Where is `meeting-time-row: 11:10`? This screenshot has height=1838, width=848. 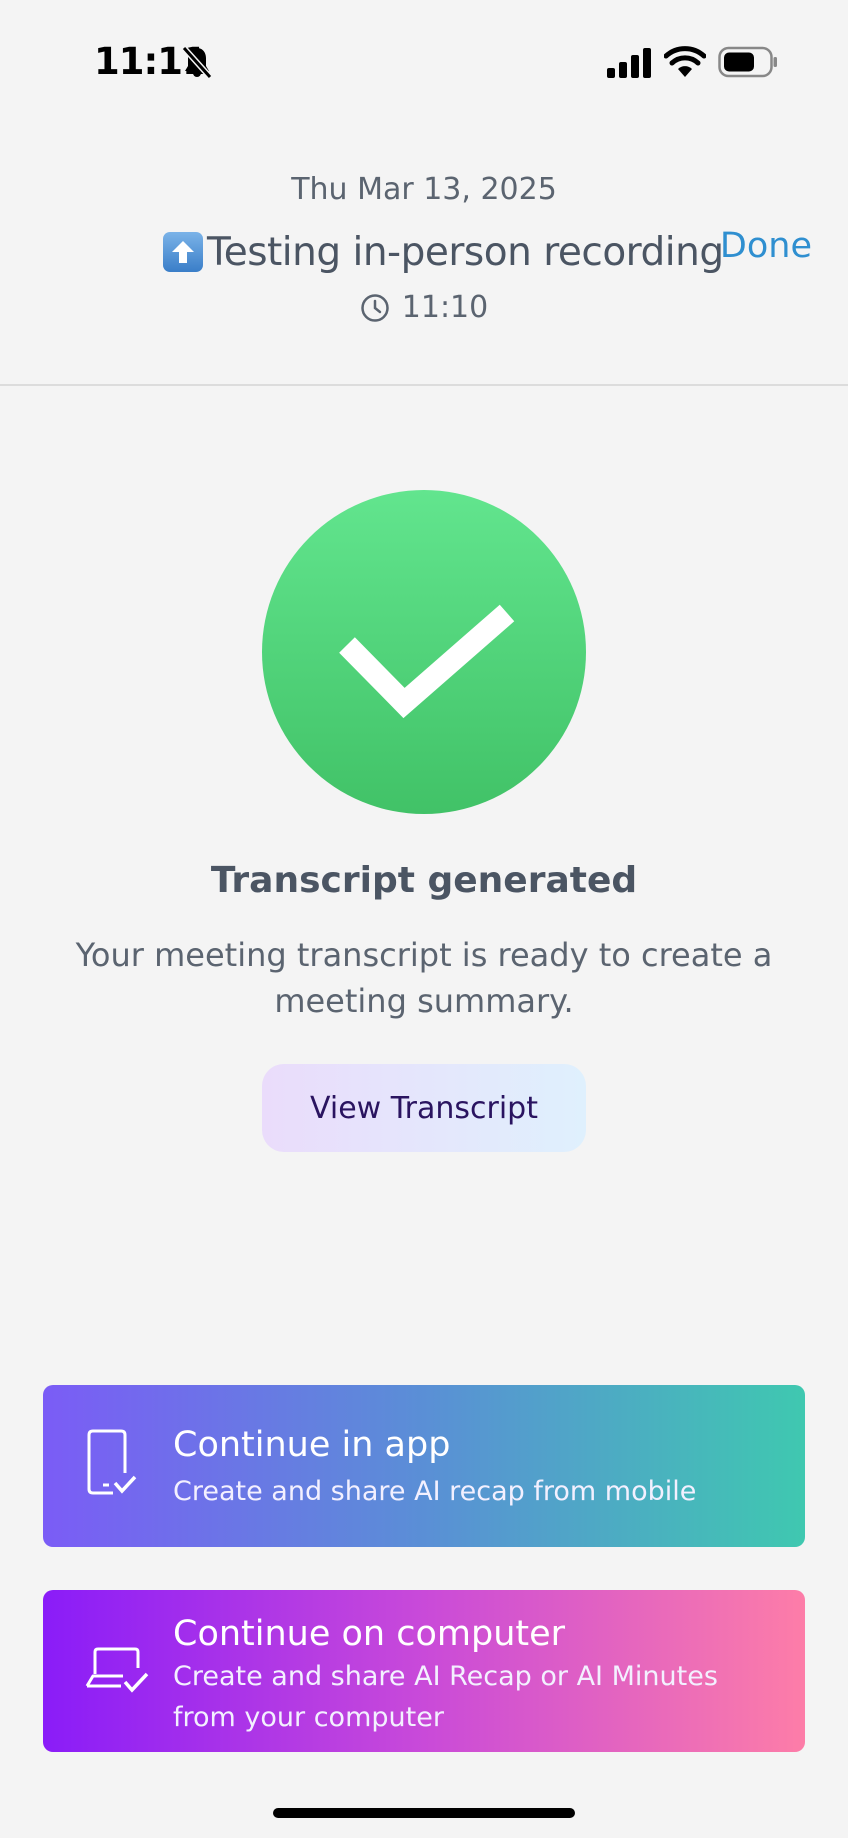
meeting-time-row: 11:10 is located at coordinates (424, 307).